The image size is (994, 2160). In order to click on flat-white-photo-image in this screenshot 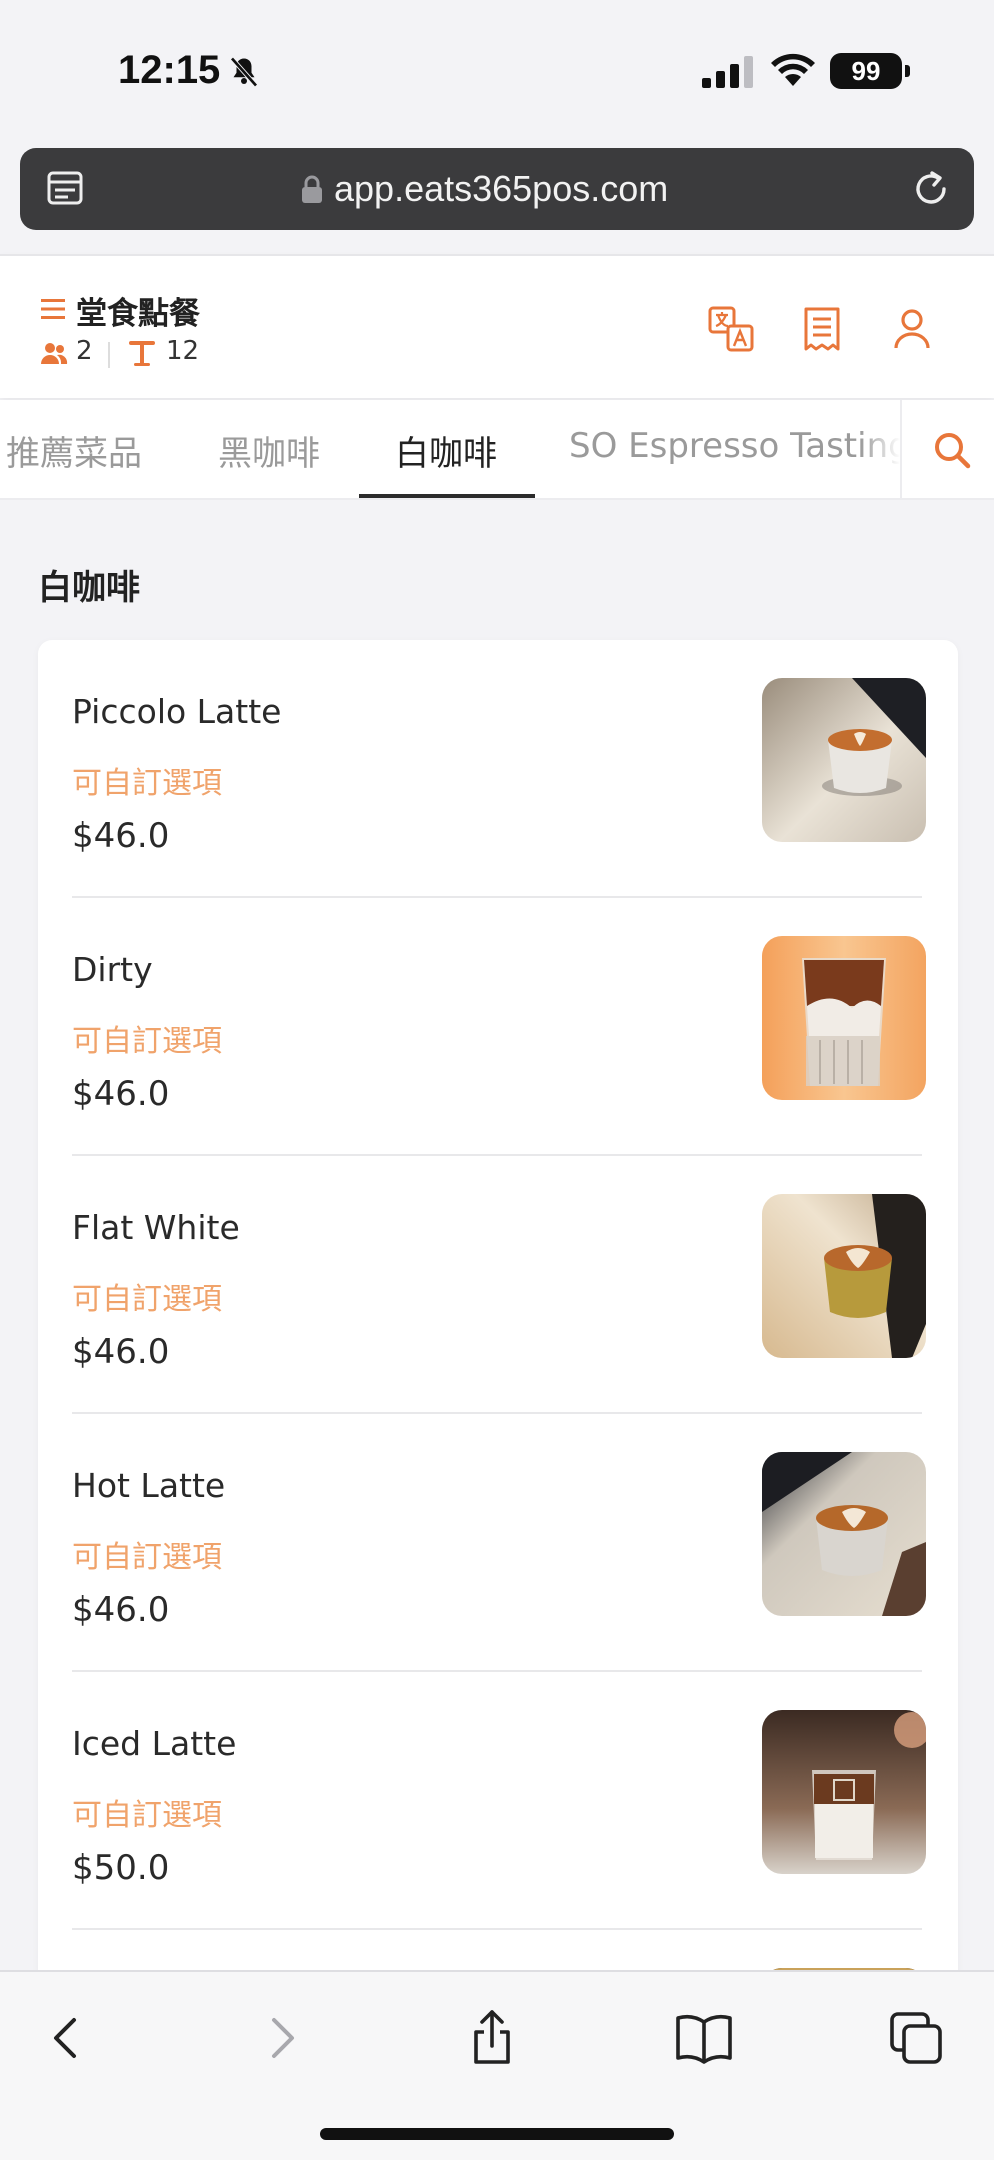, I will do `click(844, 1276)`.